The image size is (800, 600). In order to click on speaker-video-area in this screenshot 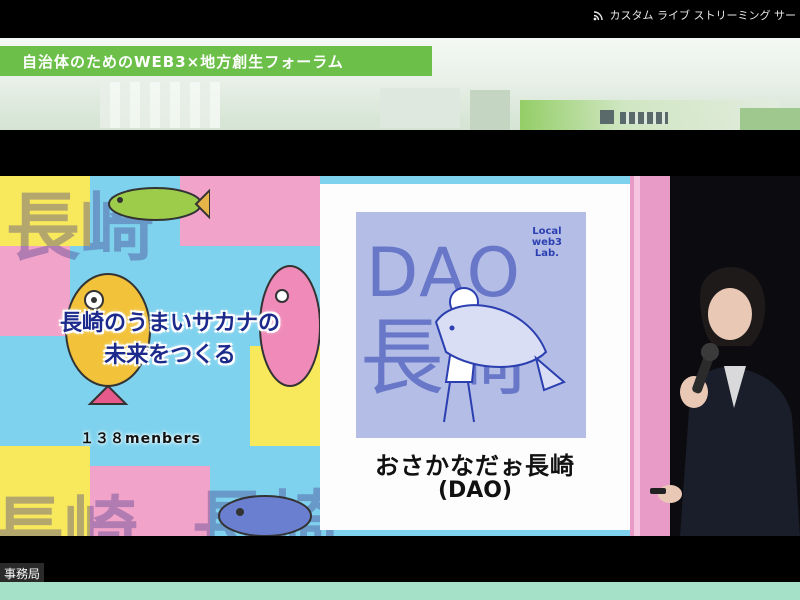, I will do `click(715, 356)`.